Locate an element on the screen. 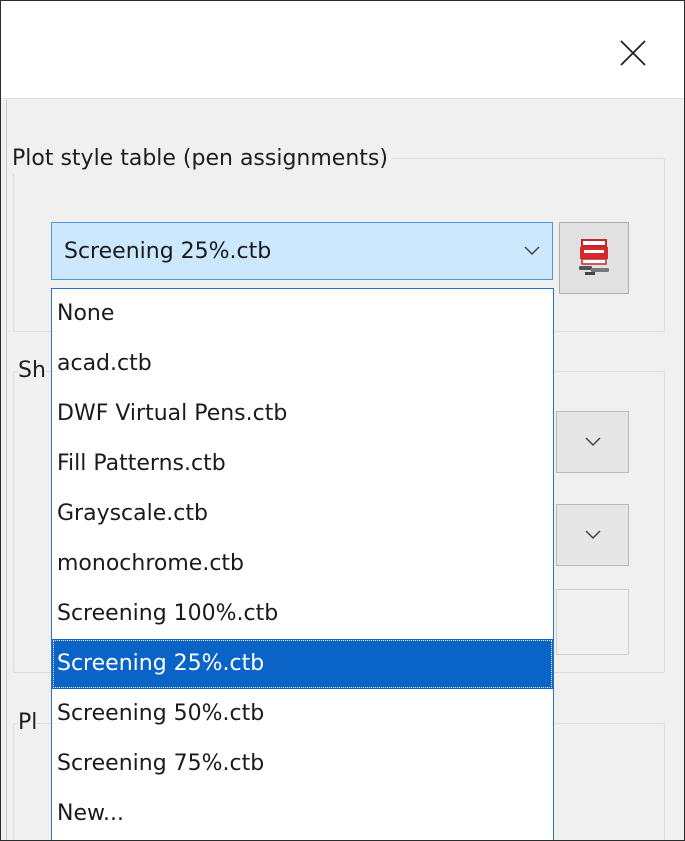  plot-style-selected-value: Screening 25%.ctb is located at coordinates (168, 251).